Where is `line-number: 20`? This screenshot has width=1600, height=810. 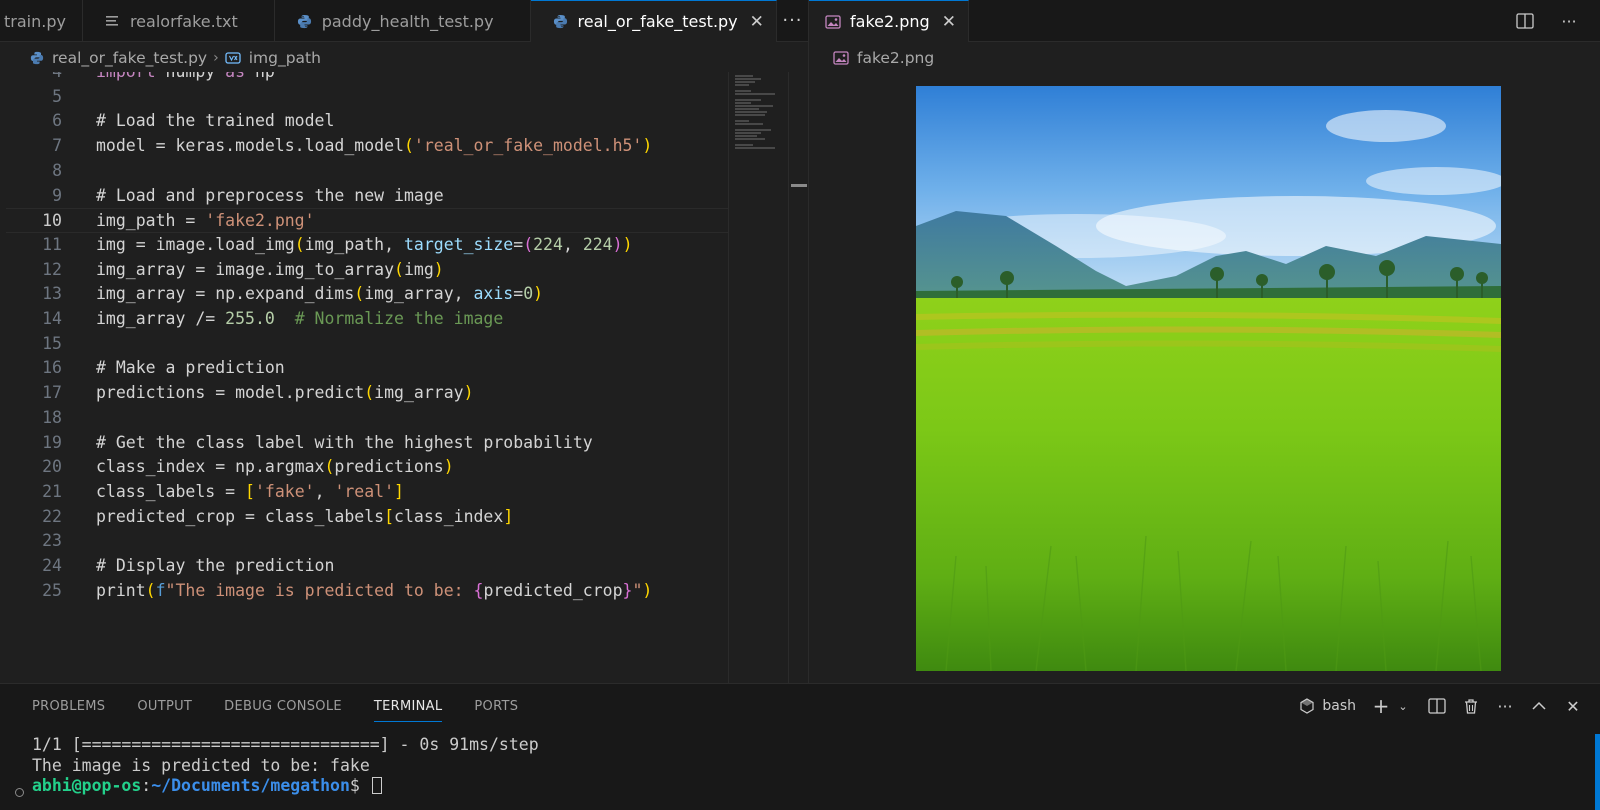
line-number: 20 is located at coordinates (52, 467).